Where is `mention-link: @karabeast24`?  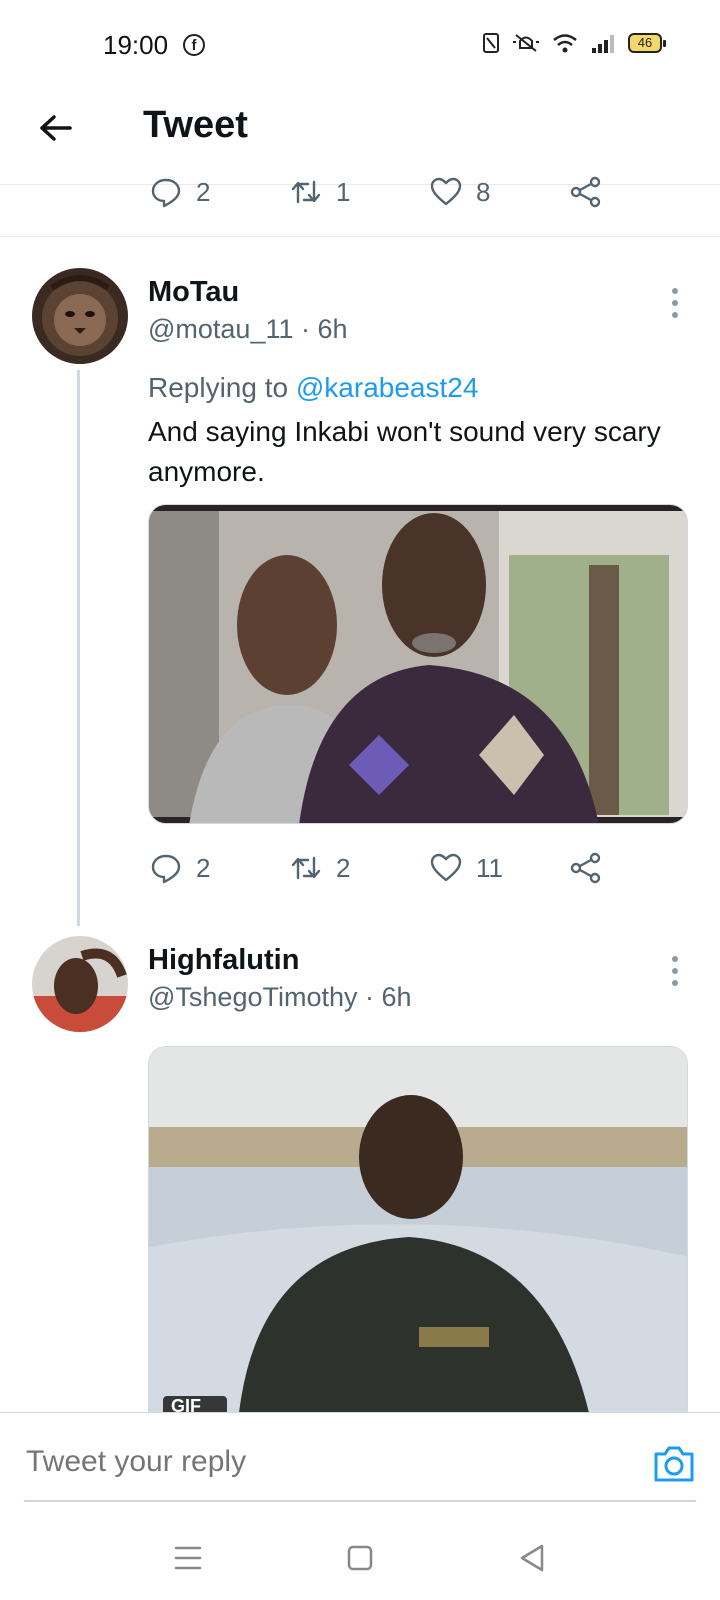
mention-link: @karabeast24 is located at coordinates (387, 387).